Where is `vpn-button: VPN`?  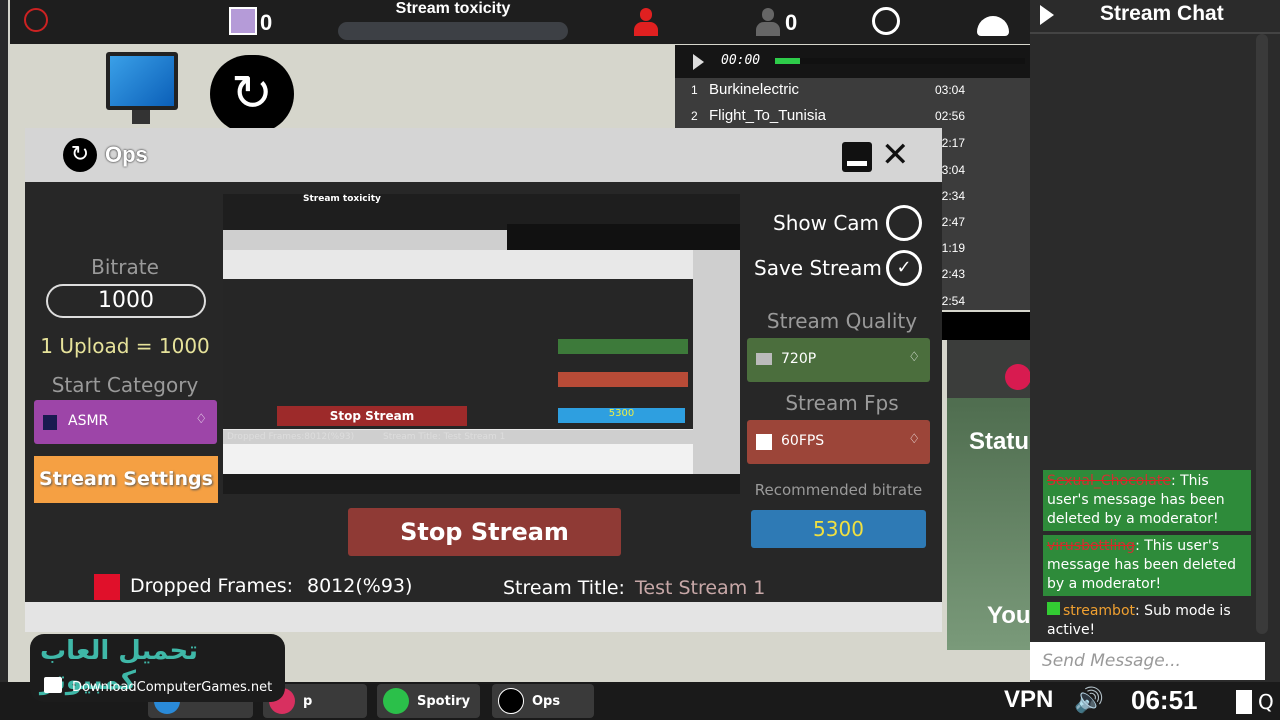 vpn-button: VPN is located at coordinates (1028, 700).